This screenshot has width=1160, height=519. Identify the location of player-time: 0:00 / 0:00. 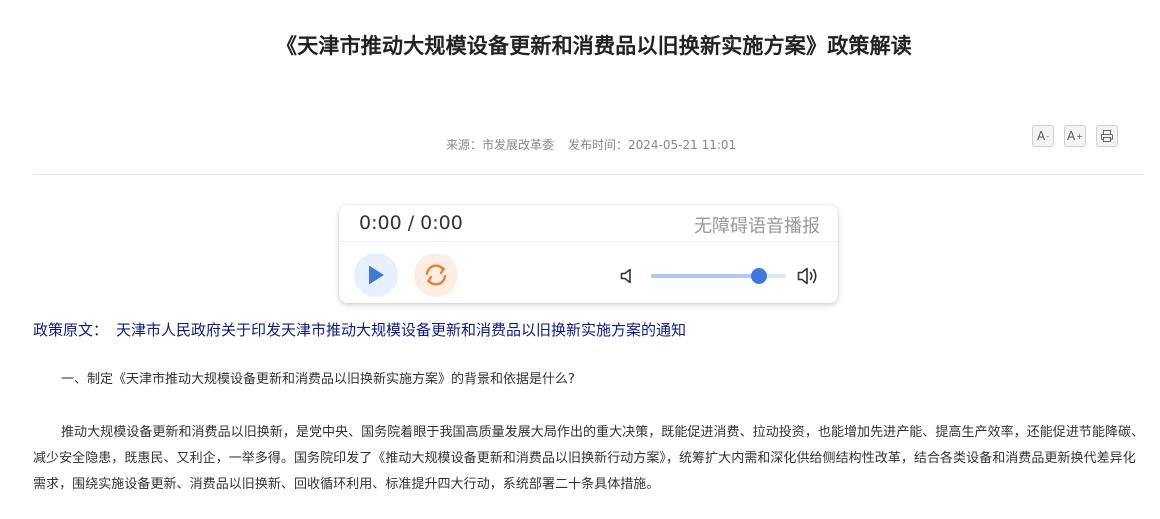
(411, 223).